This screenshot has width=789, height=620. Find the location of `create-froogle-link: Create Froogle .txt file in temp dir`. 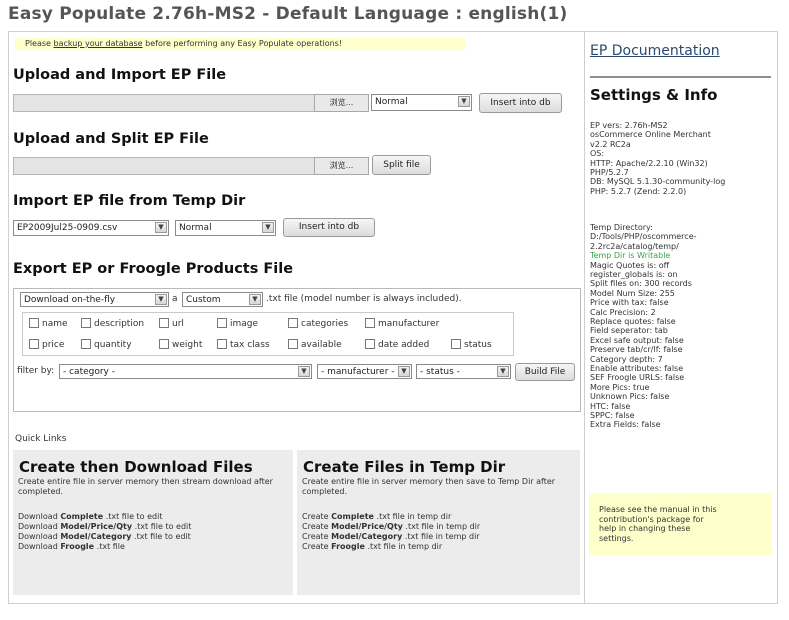

create-froogle-link: Create Froogle .txt file in temp dir is located at coordinates (372, 547).